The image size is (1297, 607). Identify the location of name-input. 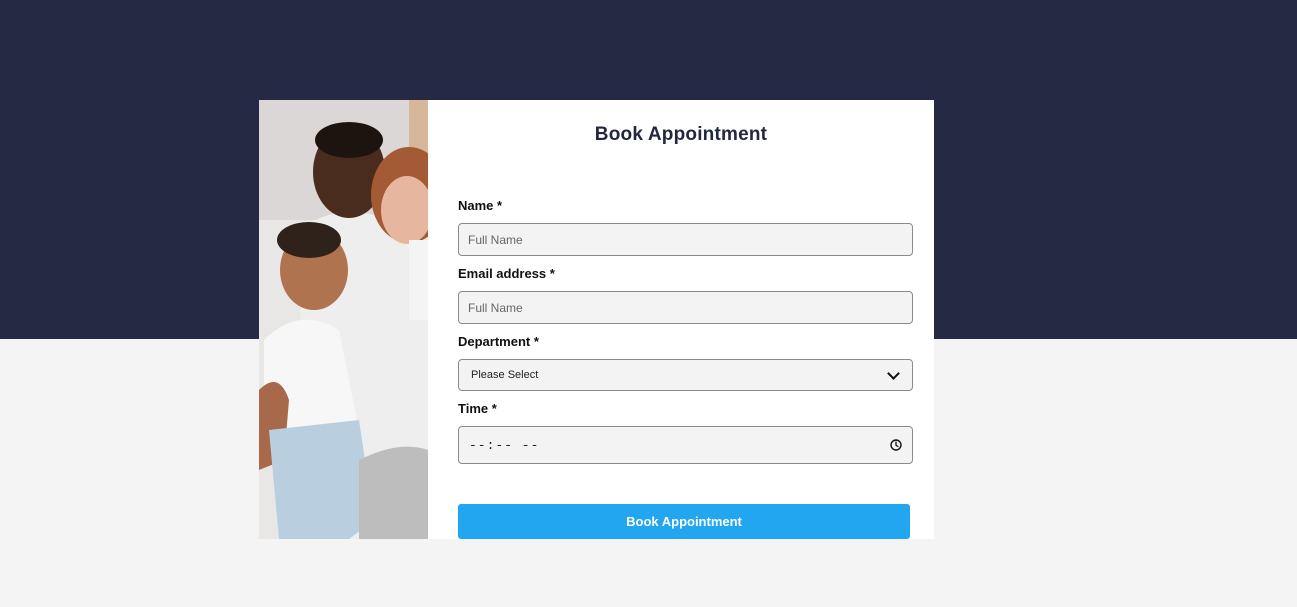
(685, 239).